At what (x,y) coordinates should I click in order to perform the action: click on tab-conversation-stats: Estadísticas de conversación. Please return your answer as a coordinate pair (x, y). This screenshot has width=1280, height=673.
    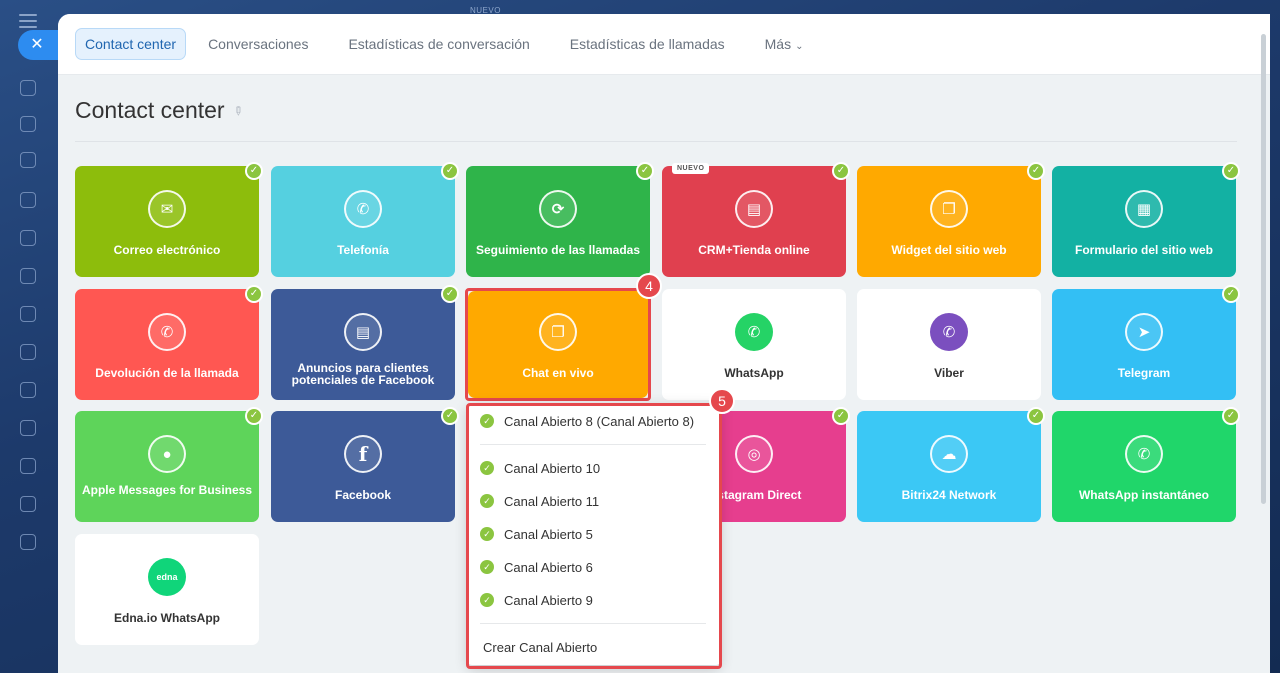
    Looking at the image, I should click on (438, 44).